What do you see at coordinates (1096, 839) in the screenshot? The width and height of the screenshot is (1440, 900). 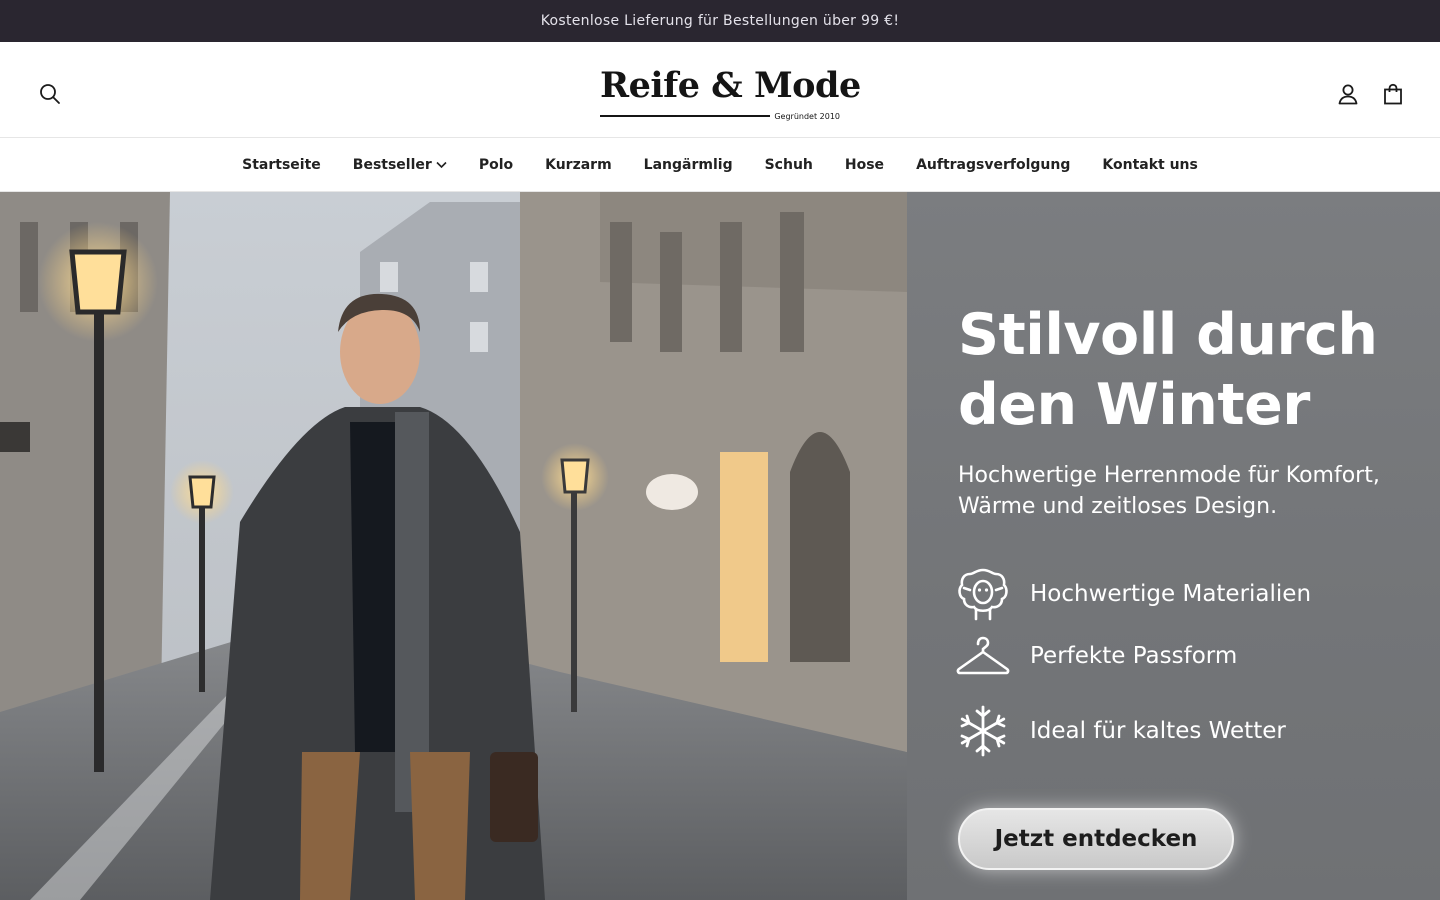 I see `discover-button: Jetzt entdecken` at bounding box center [1096, 839].